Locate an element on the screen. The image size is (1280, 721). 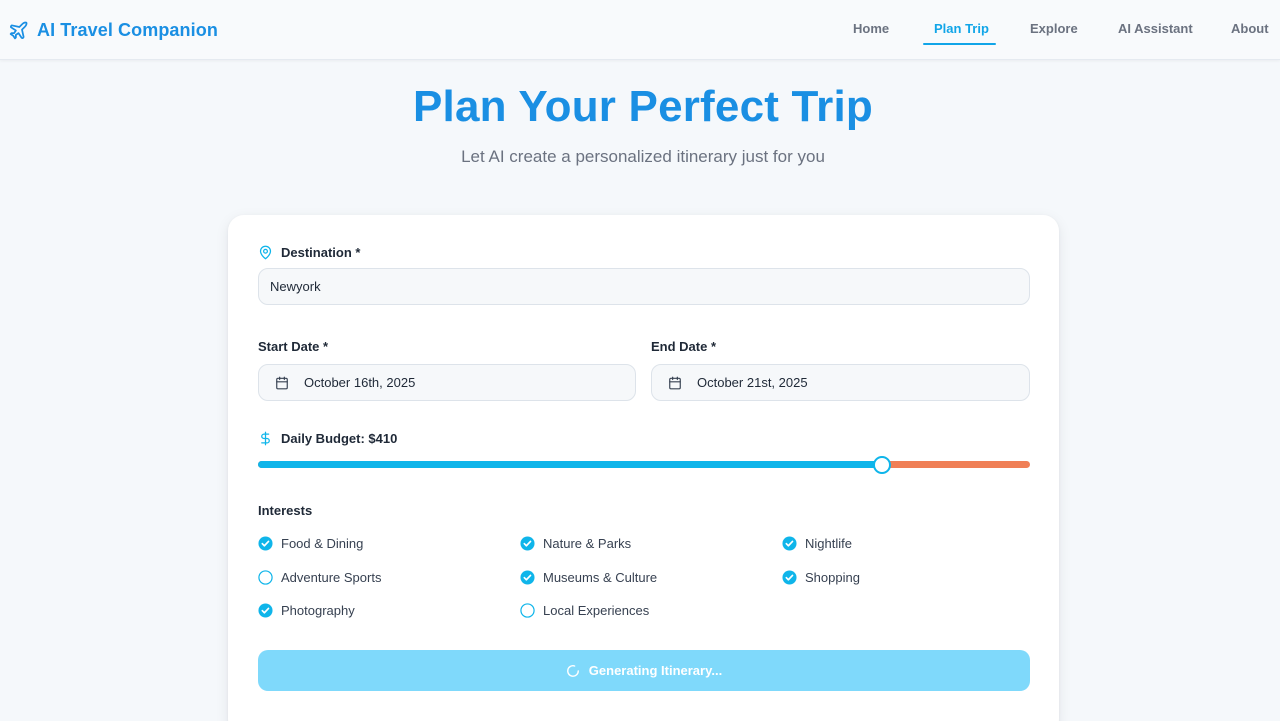
end-date-value: October 21st, 2025 is located at coordinates (752, 382).